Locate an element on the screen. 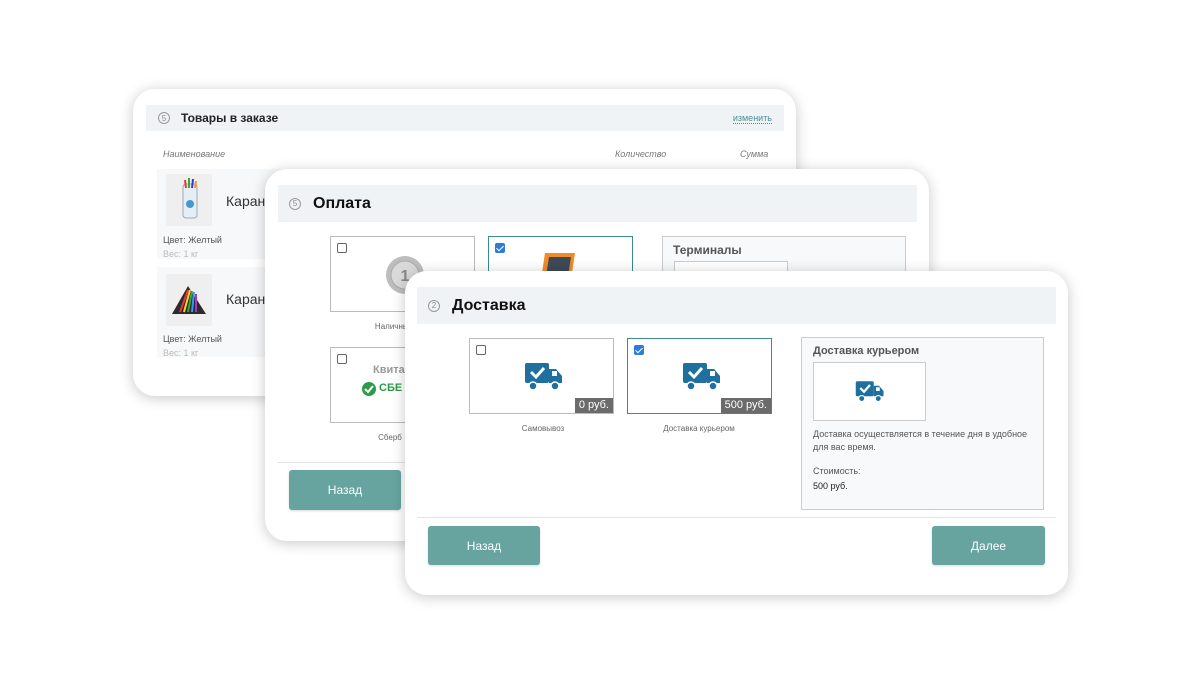 The image size is (1200, 700). payment-option-label: Сберб is located at coordinates (390, 437).